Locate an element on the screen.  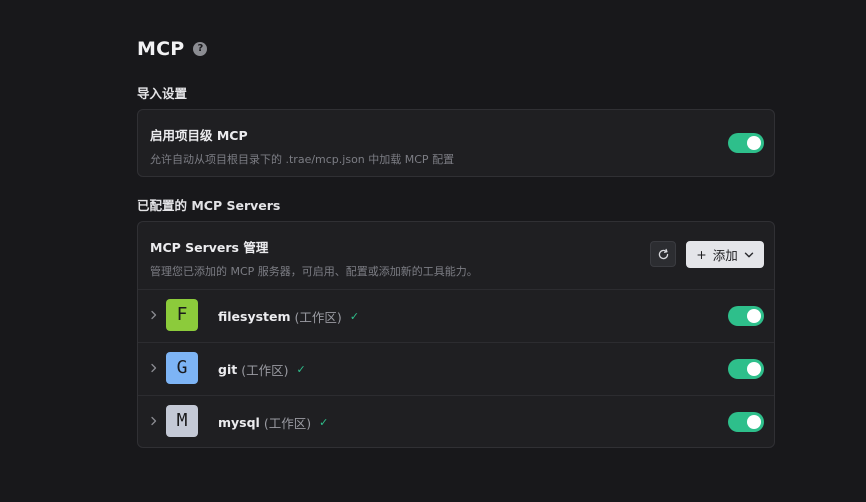
server-avatar: G is located at coordinates (182, 368).